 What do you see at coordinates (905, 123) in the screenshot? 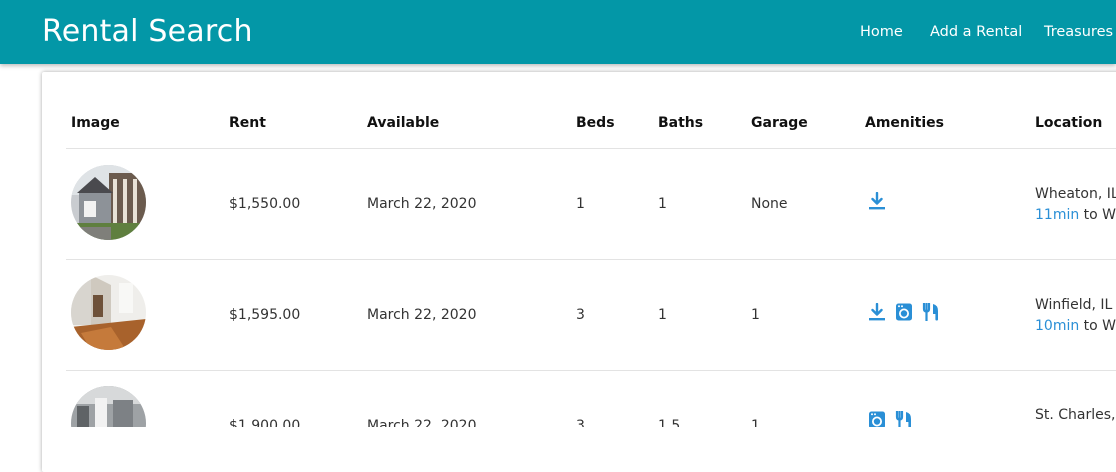
I see `column-header-amenities: Amenities` at bounding box center [905, 123].